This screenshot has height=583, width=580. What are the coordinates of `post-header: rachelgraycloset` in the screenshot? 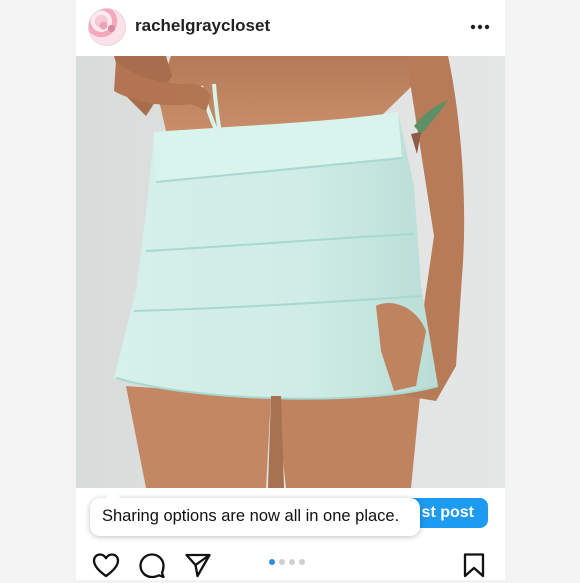 It's located at (290, 28).